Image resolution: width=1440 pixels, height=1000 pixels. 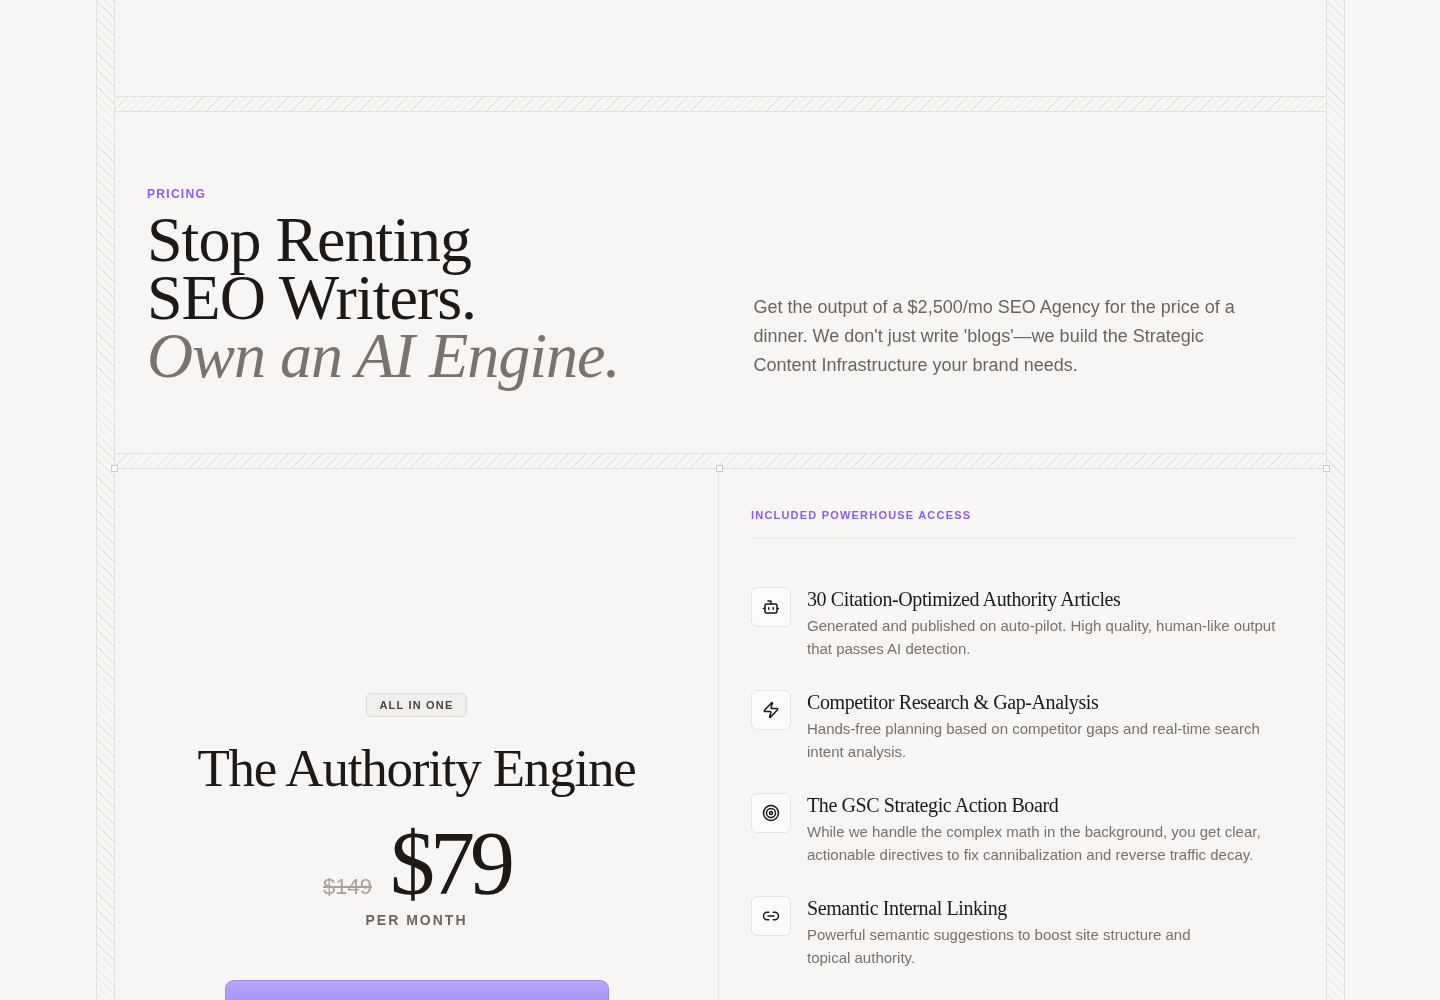 What do you see at coordinates (449, 864) in the screenshot?
I see `price: $79` at bounding box center [449, 864].